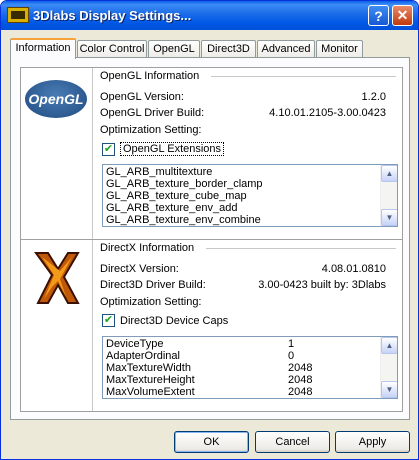  What do you see at coordinates (174, 49) in the screenshot?
I see `tab-opengl: OpenGL` at bounding box center [174, 49].